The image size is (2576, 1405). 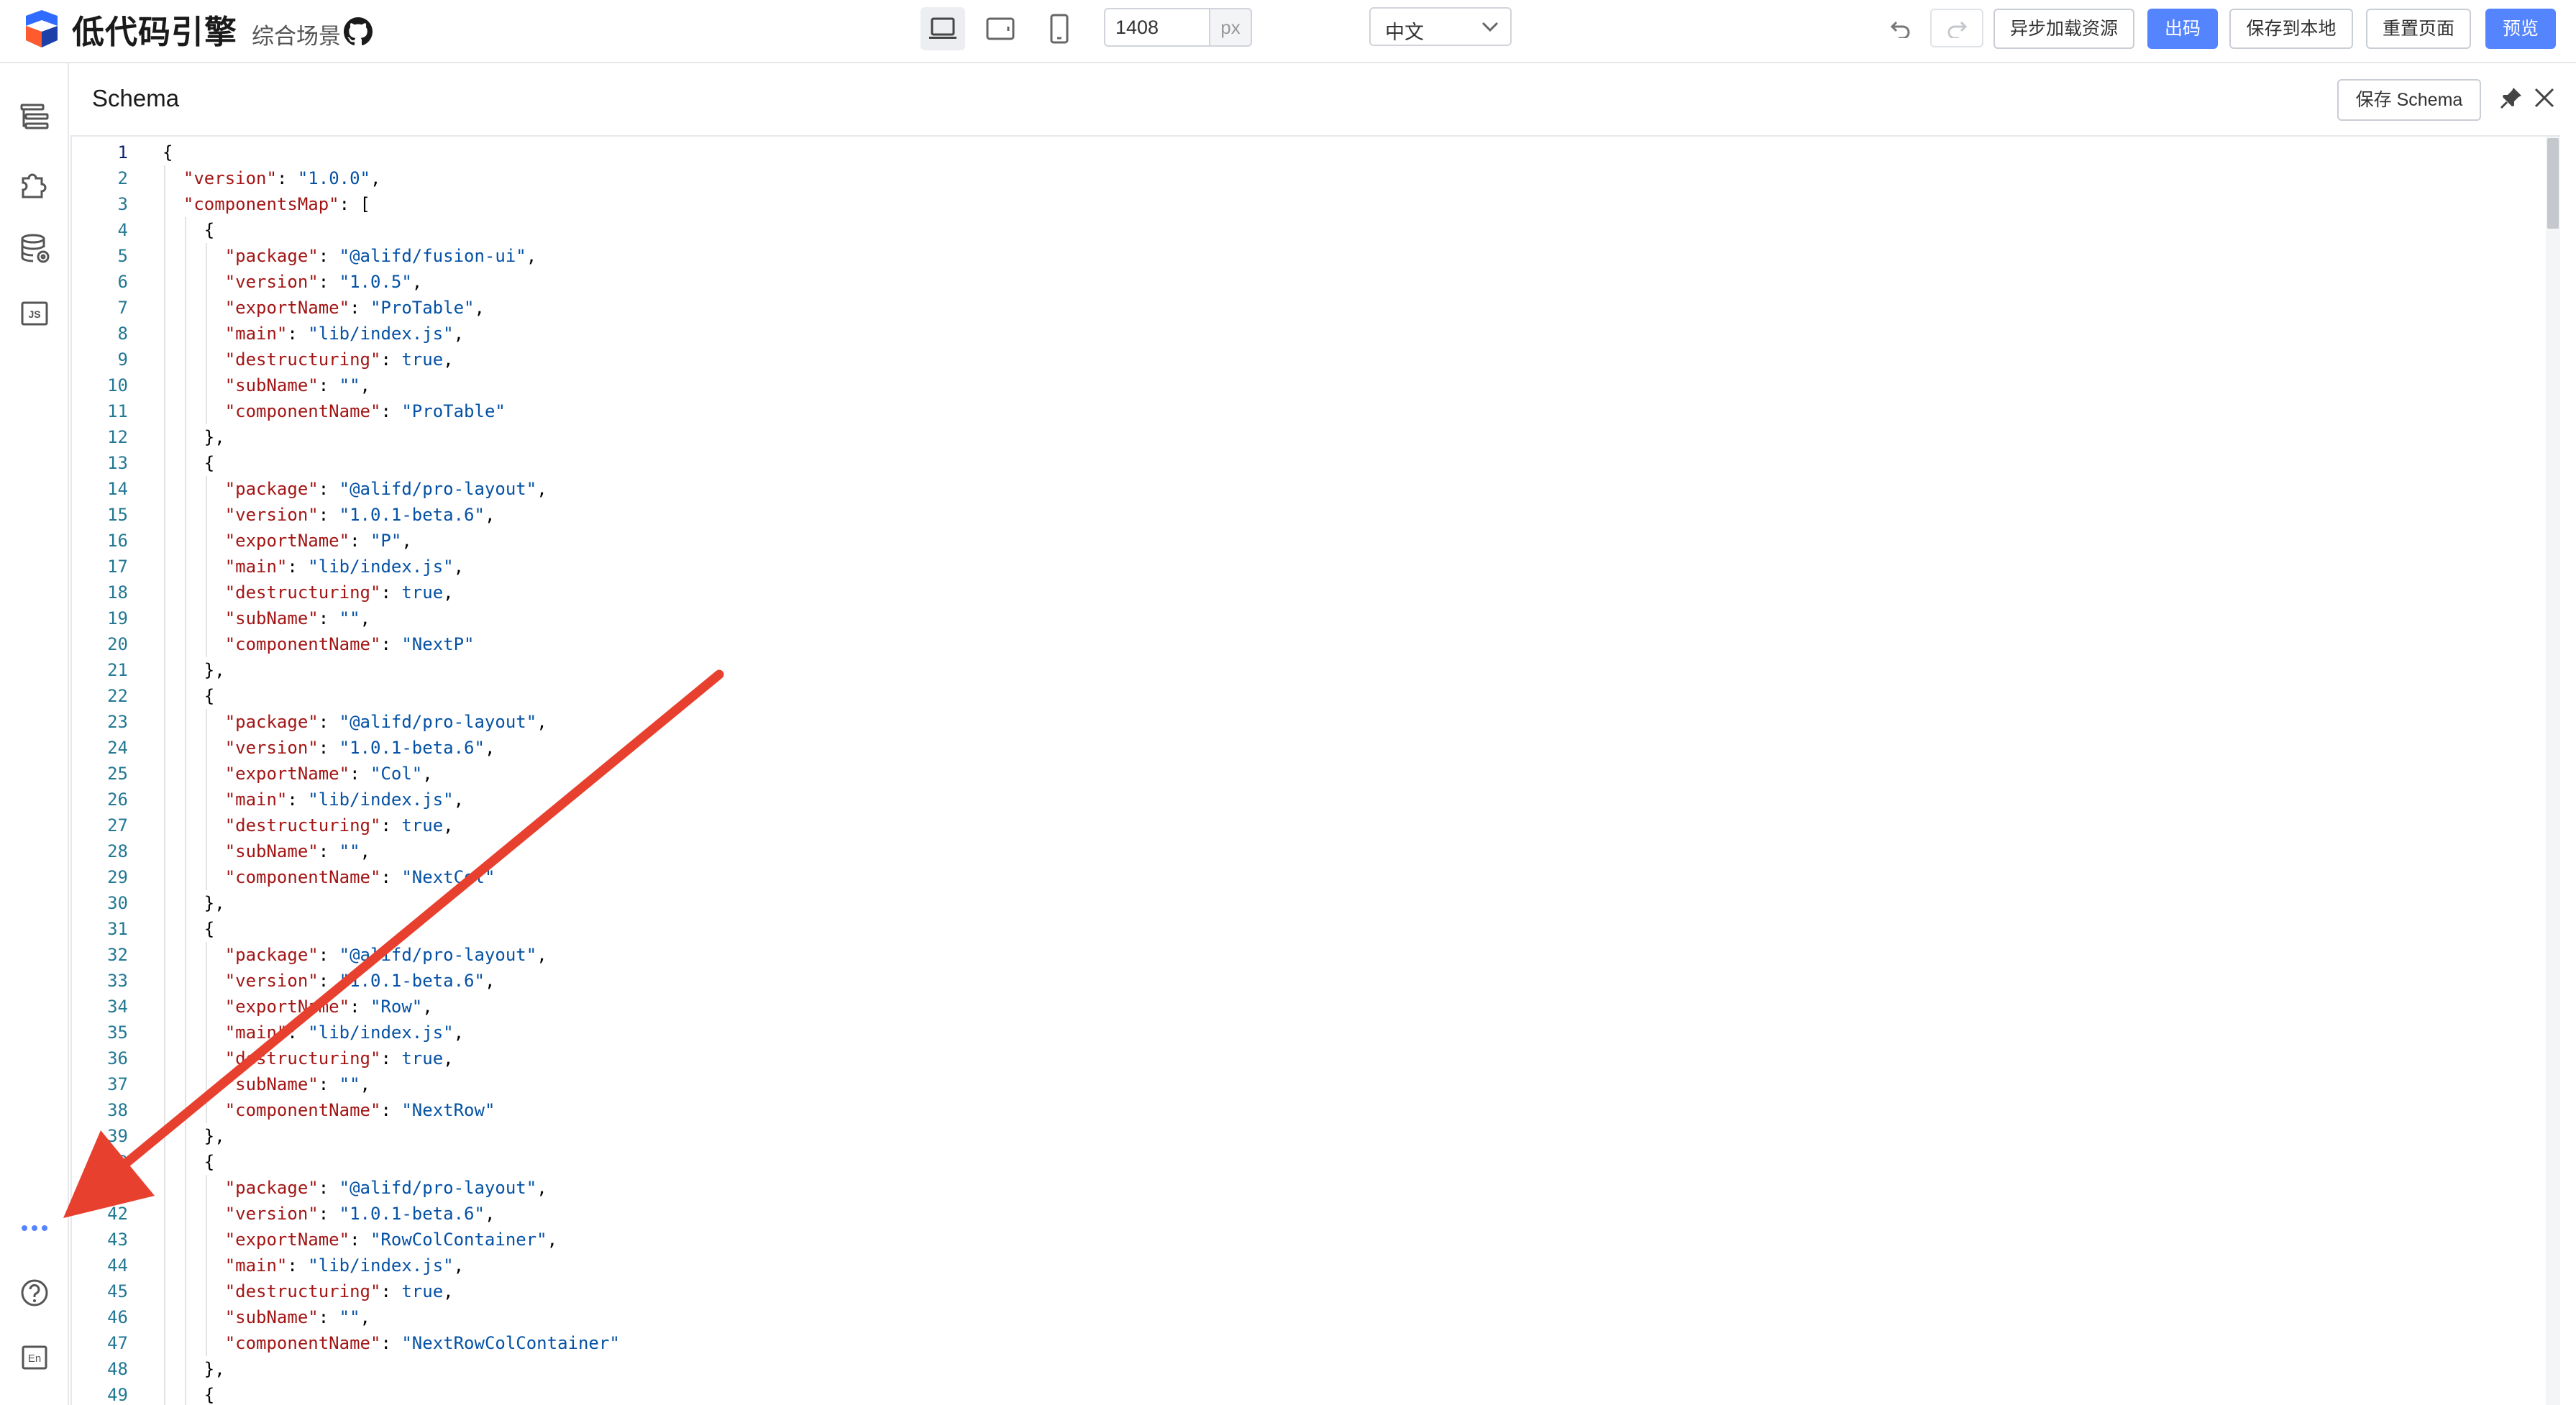 I want to click on mobile-view-button, so click(x=1059, y=29).